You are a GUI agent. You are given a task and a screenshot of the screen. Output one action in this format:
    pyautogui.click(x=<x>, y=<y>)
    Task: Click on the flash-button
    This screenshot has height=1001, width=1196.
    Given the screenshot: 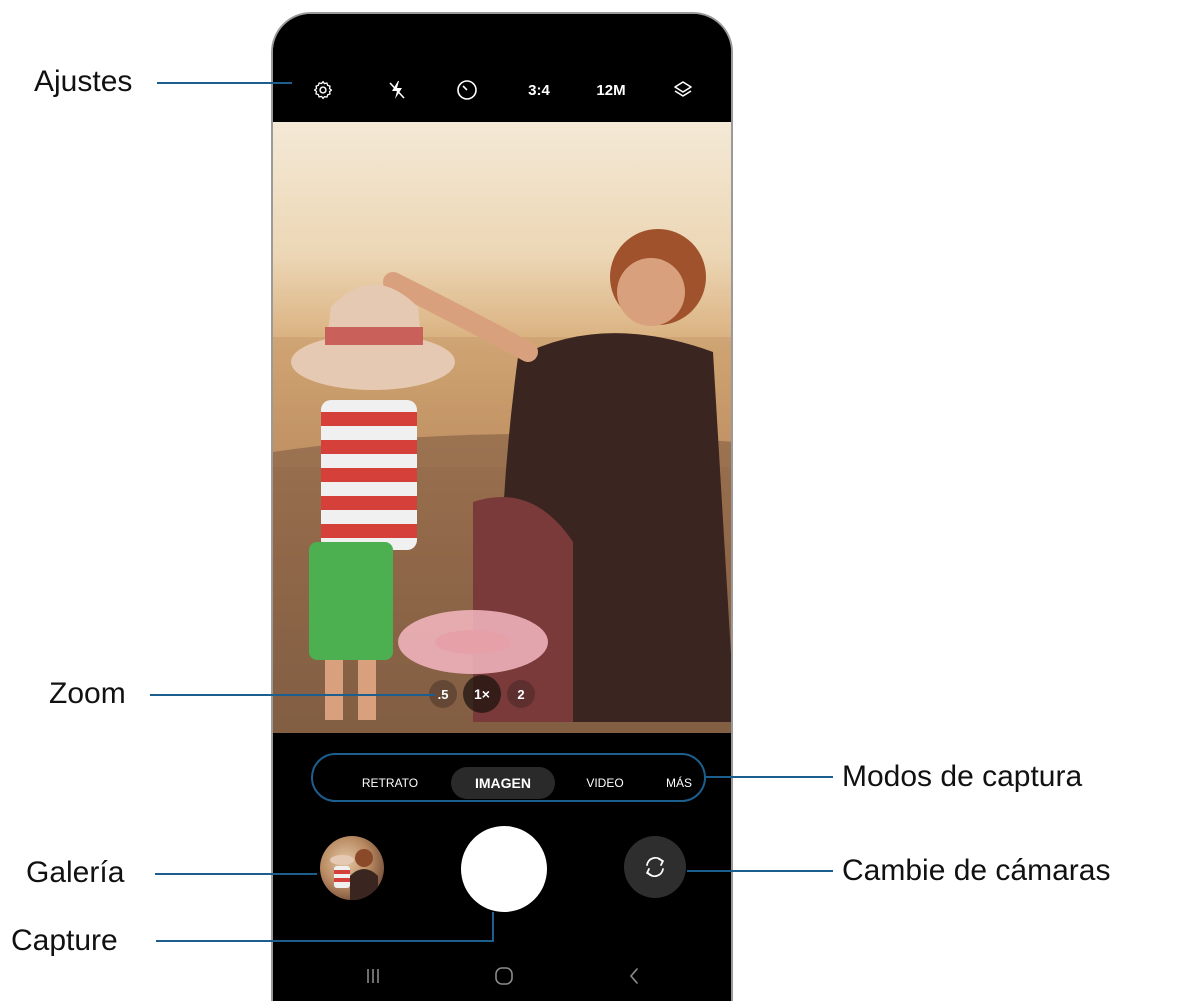 What is the action you would take?
    pyautogui.click(x=397, y=90)
    